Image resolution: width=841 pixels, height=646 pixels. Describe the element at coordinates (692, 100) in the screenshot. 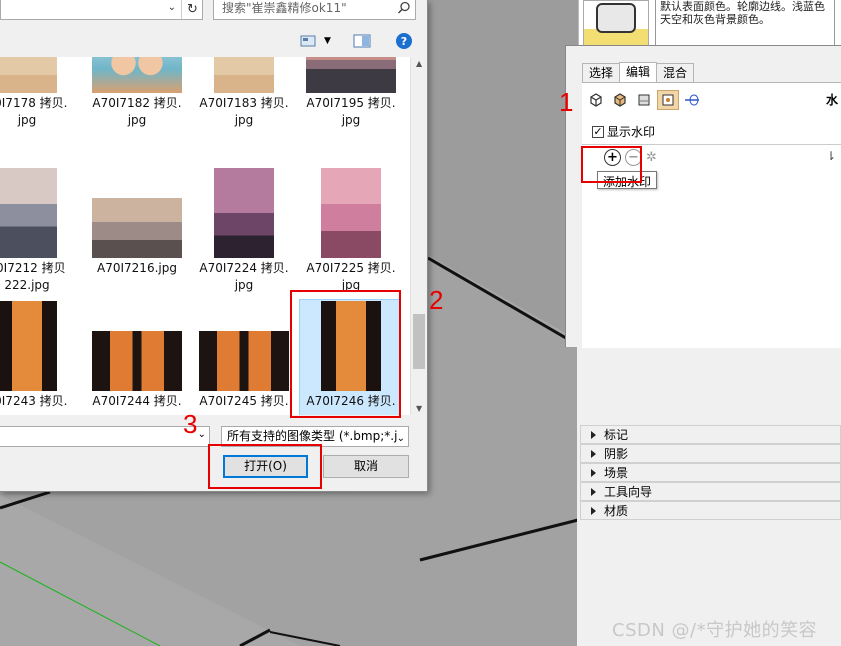

I see `modeling-settings-icon` at that location.